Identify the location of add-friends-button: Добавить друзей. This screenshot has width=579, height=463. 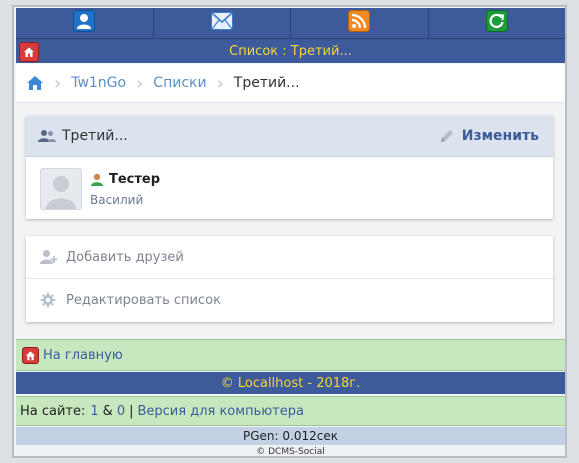
(289, 257).